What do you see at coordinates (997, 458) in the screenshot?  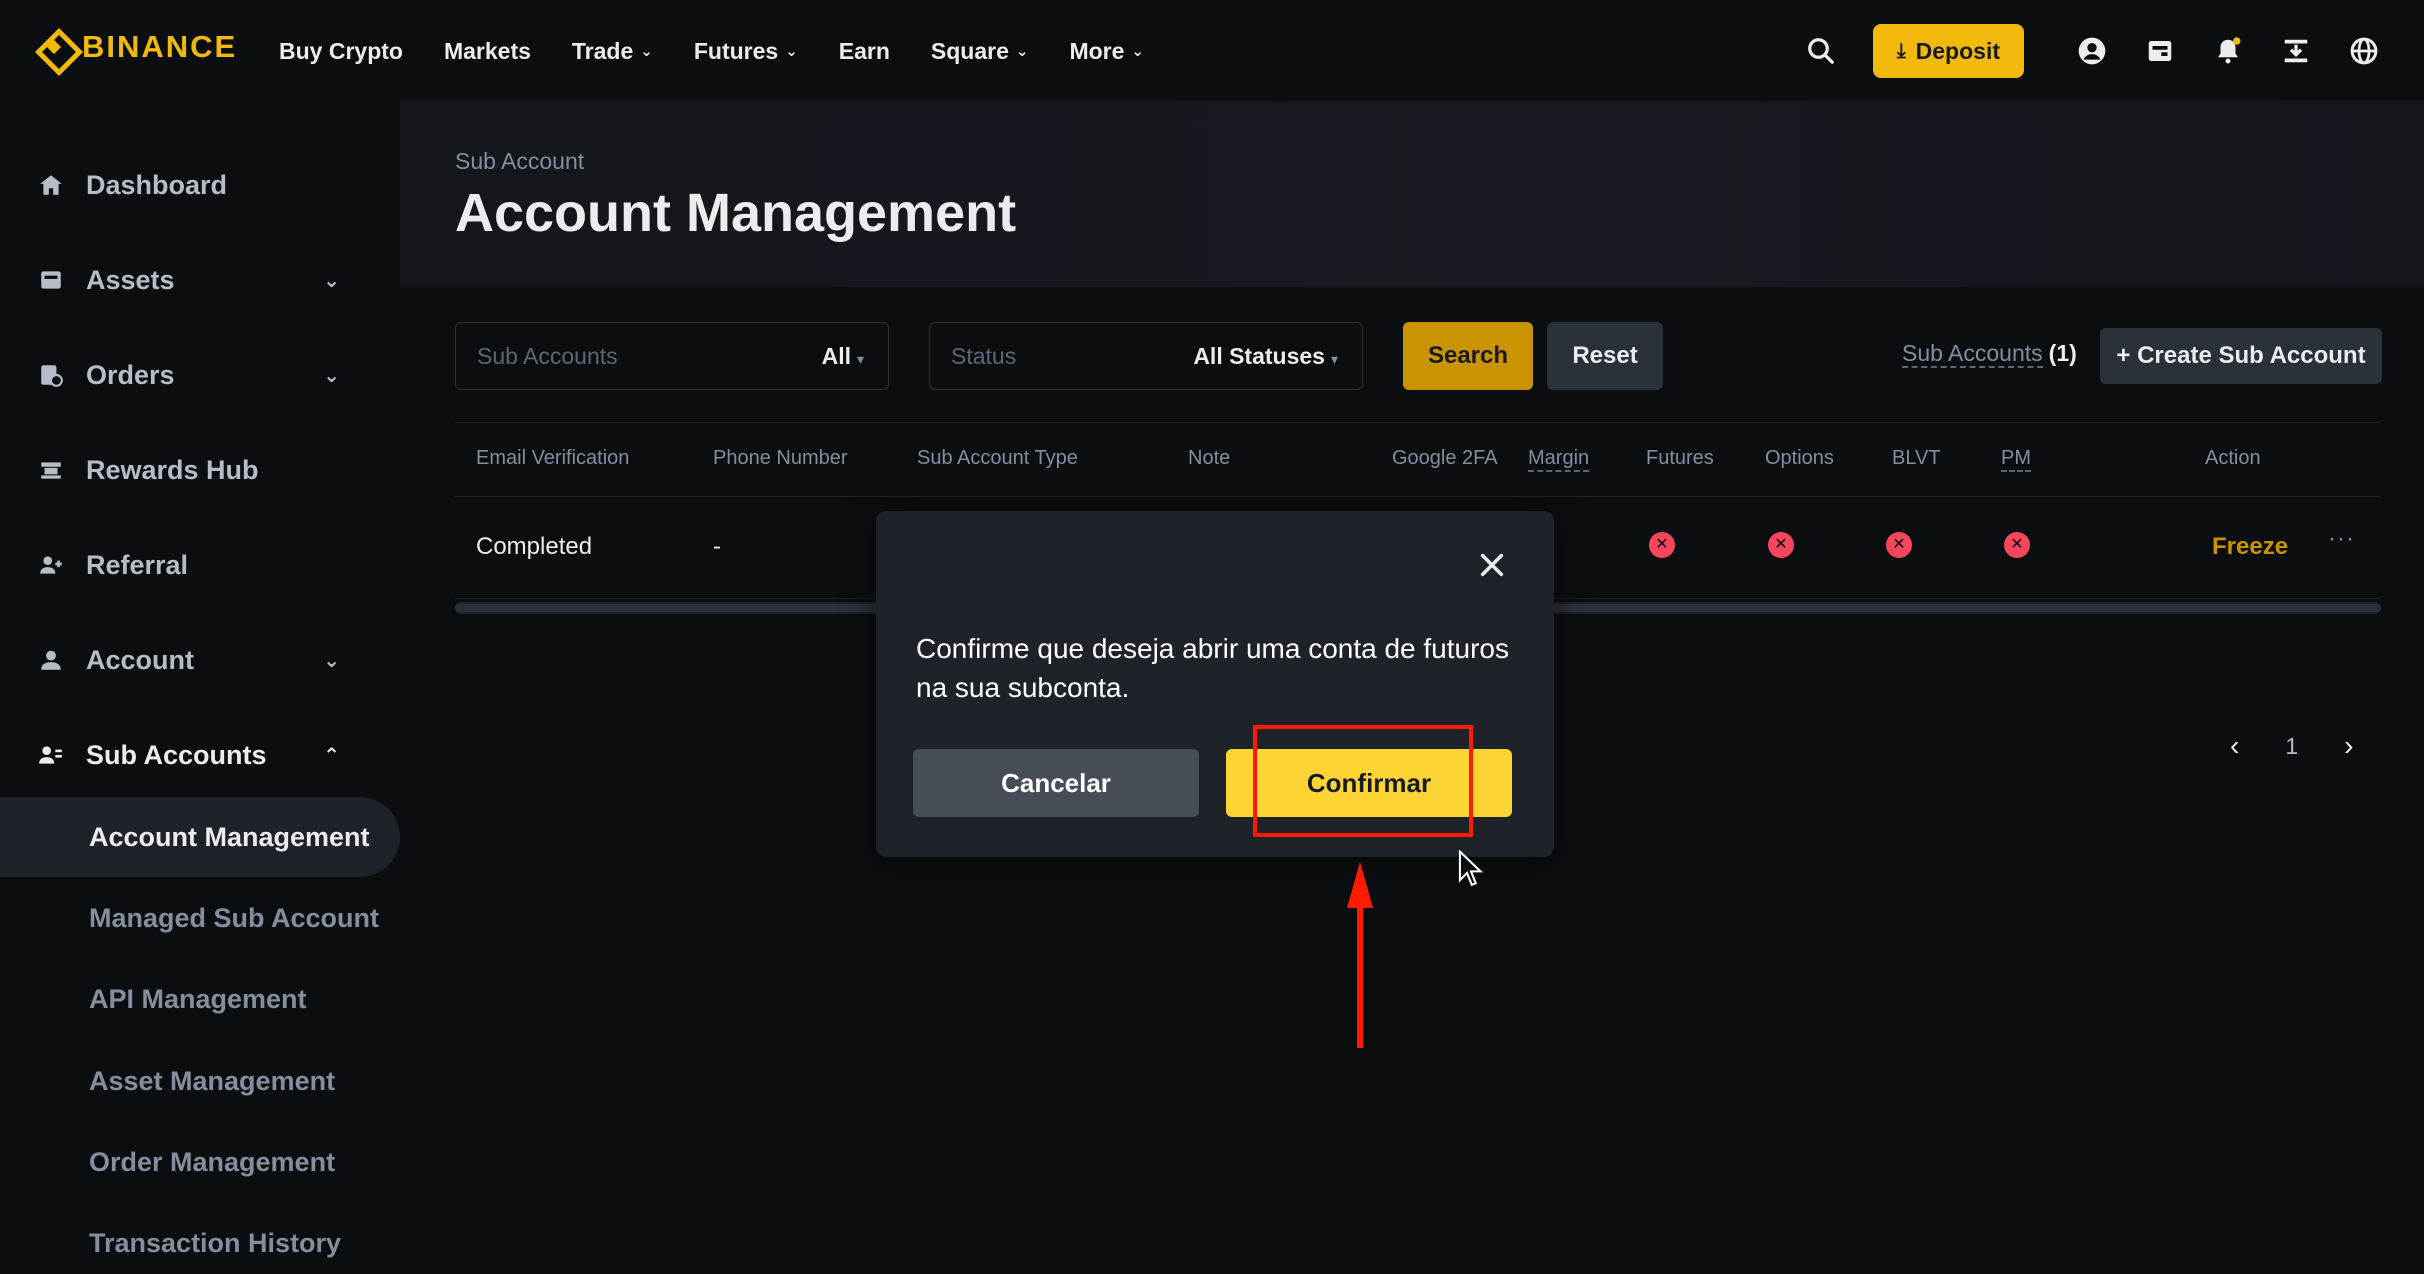 I see `column-header: Sub Account Type` at bounding box center [997, 458].